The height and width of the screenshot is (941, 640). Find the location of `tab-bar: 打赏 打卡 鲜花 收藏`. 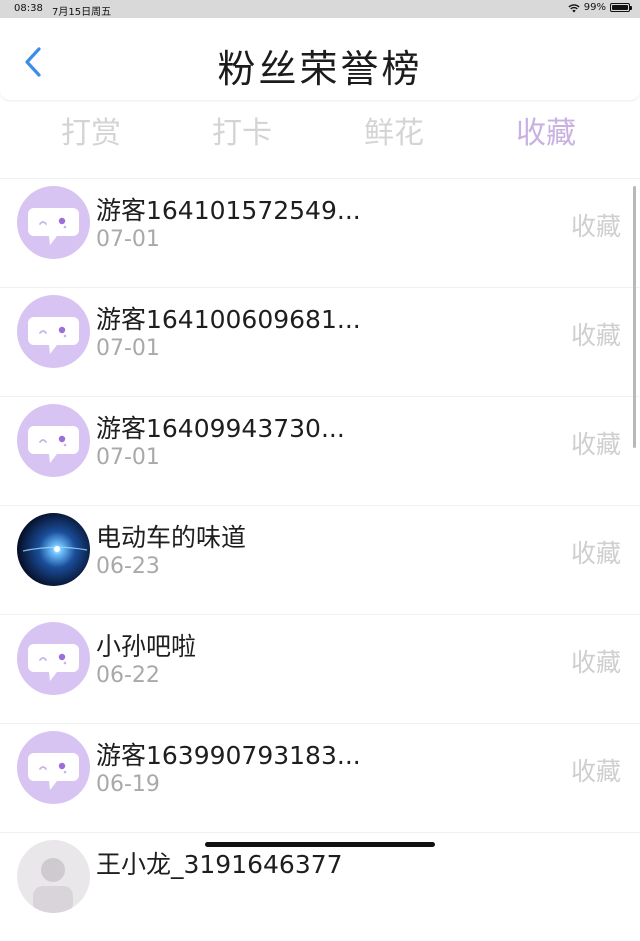

tab-bar: 打赏 打卡 鲜花 收藏 is located at coordinates (320, 129).